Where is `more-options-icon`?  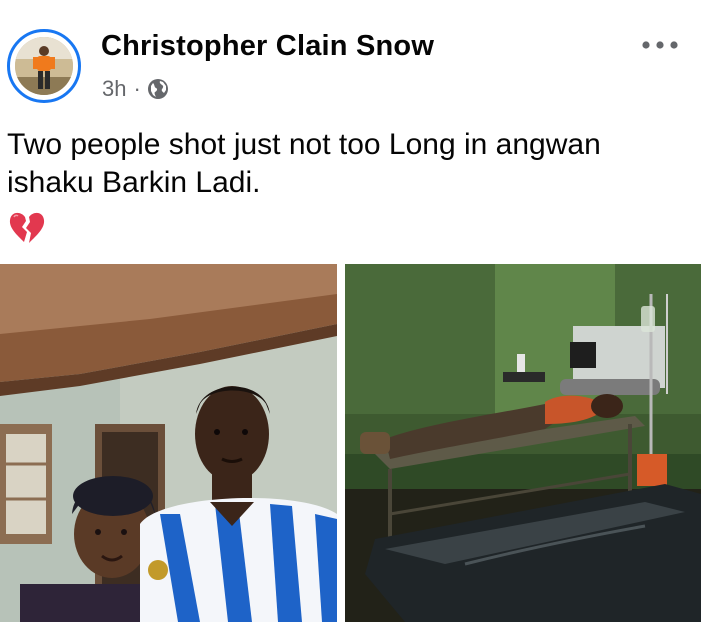
more-options-icon is located at coordinates (660, 45).